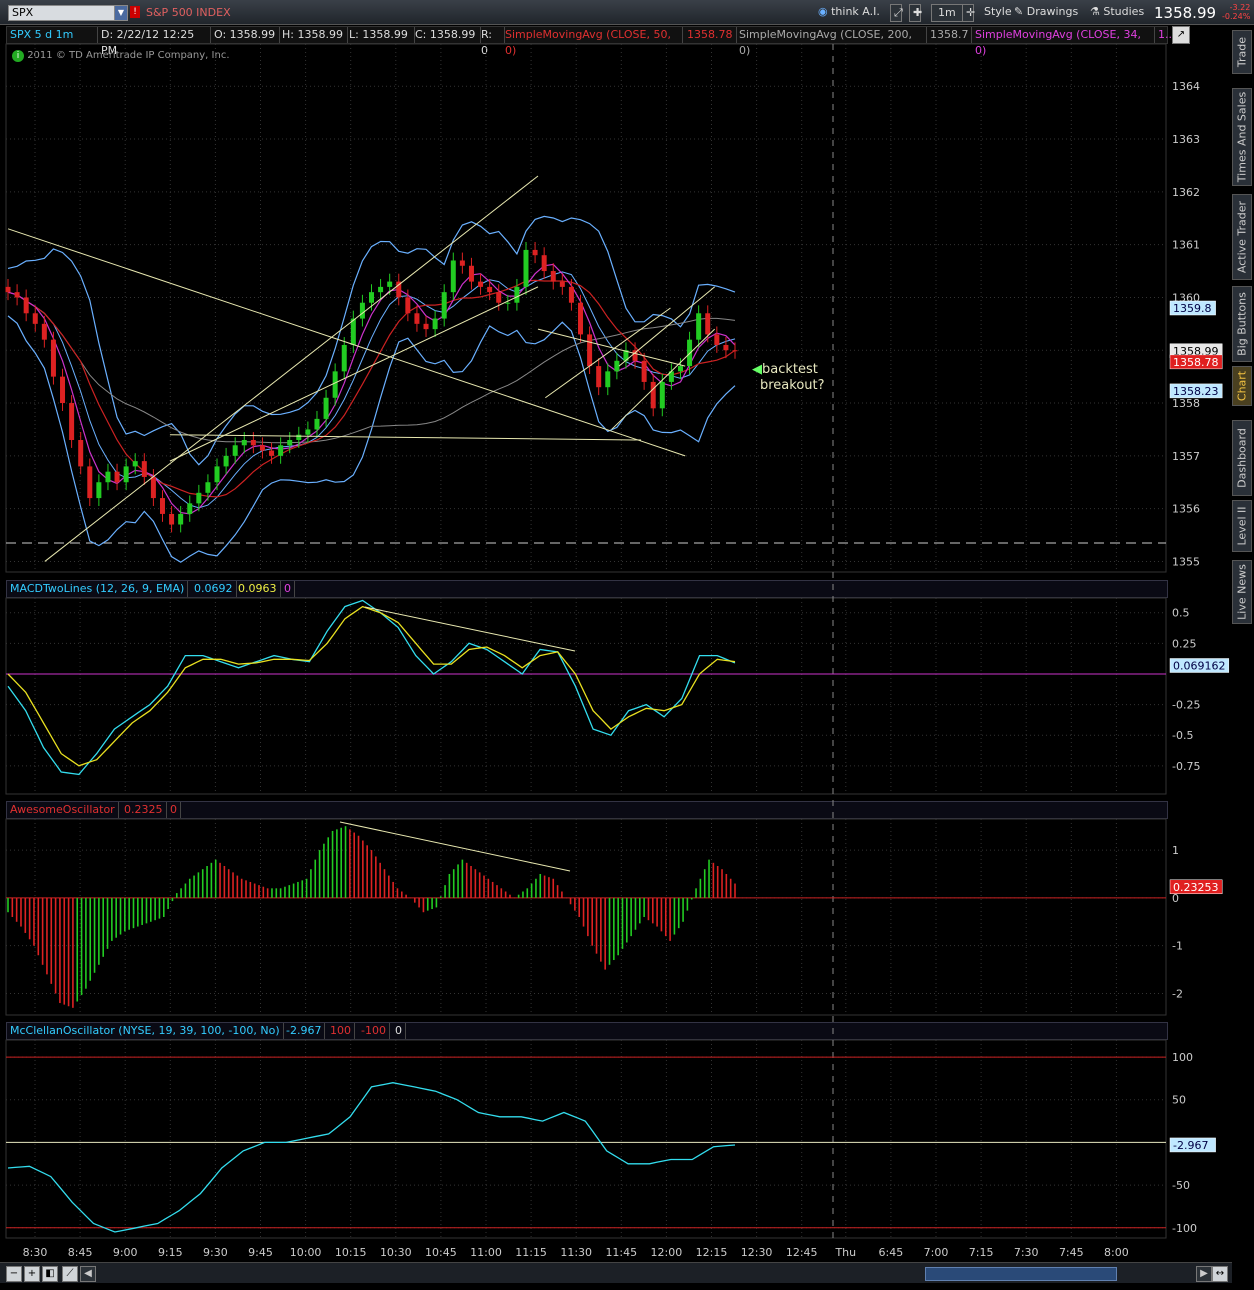  What do you see at coordinates (50, 1274) in the screenshot?
I see `fit-icon: ◧` at bounding box center [50, 1274].